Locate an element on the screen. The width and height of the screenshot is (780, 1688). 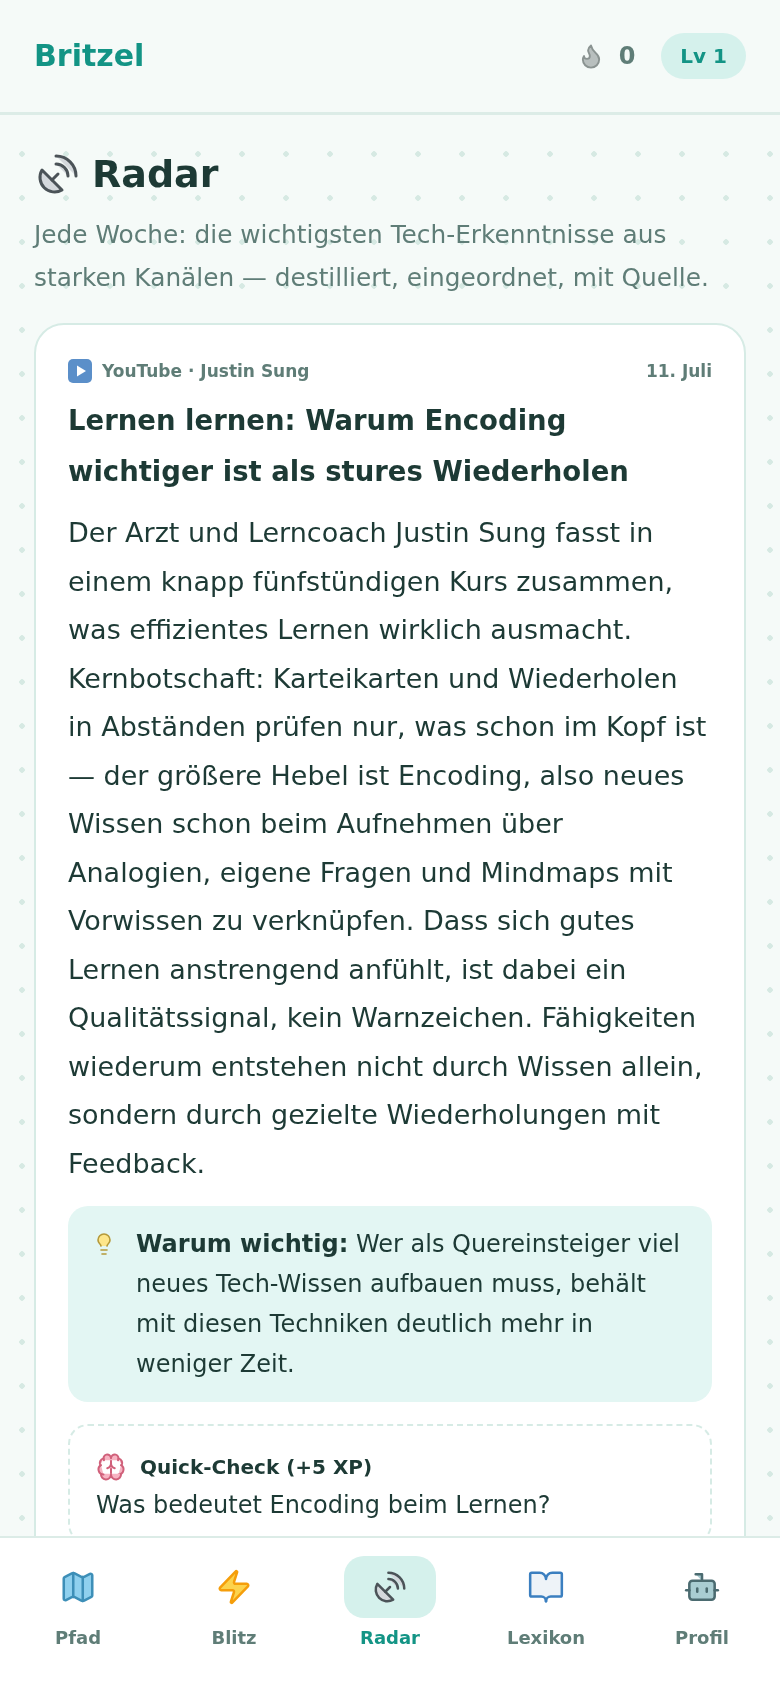
page-subtitle: Jede Woche: die wichtigsten Tech-Erkenntnisse aus starken Kanälen — destilliert, eingeordnet, mit Quelle. is located at coordinates (372, 256).